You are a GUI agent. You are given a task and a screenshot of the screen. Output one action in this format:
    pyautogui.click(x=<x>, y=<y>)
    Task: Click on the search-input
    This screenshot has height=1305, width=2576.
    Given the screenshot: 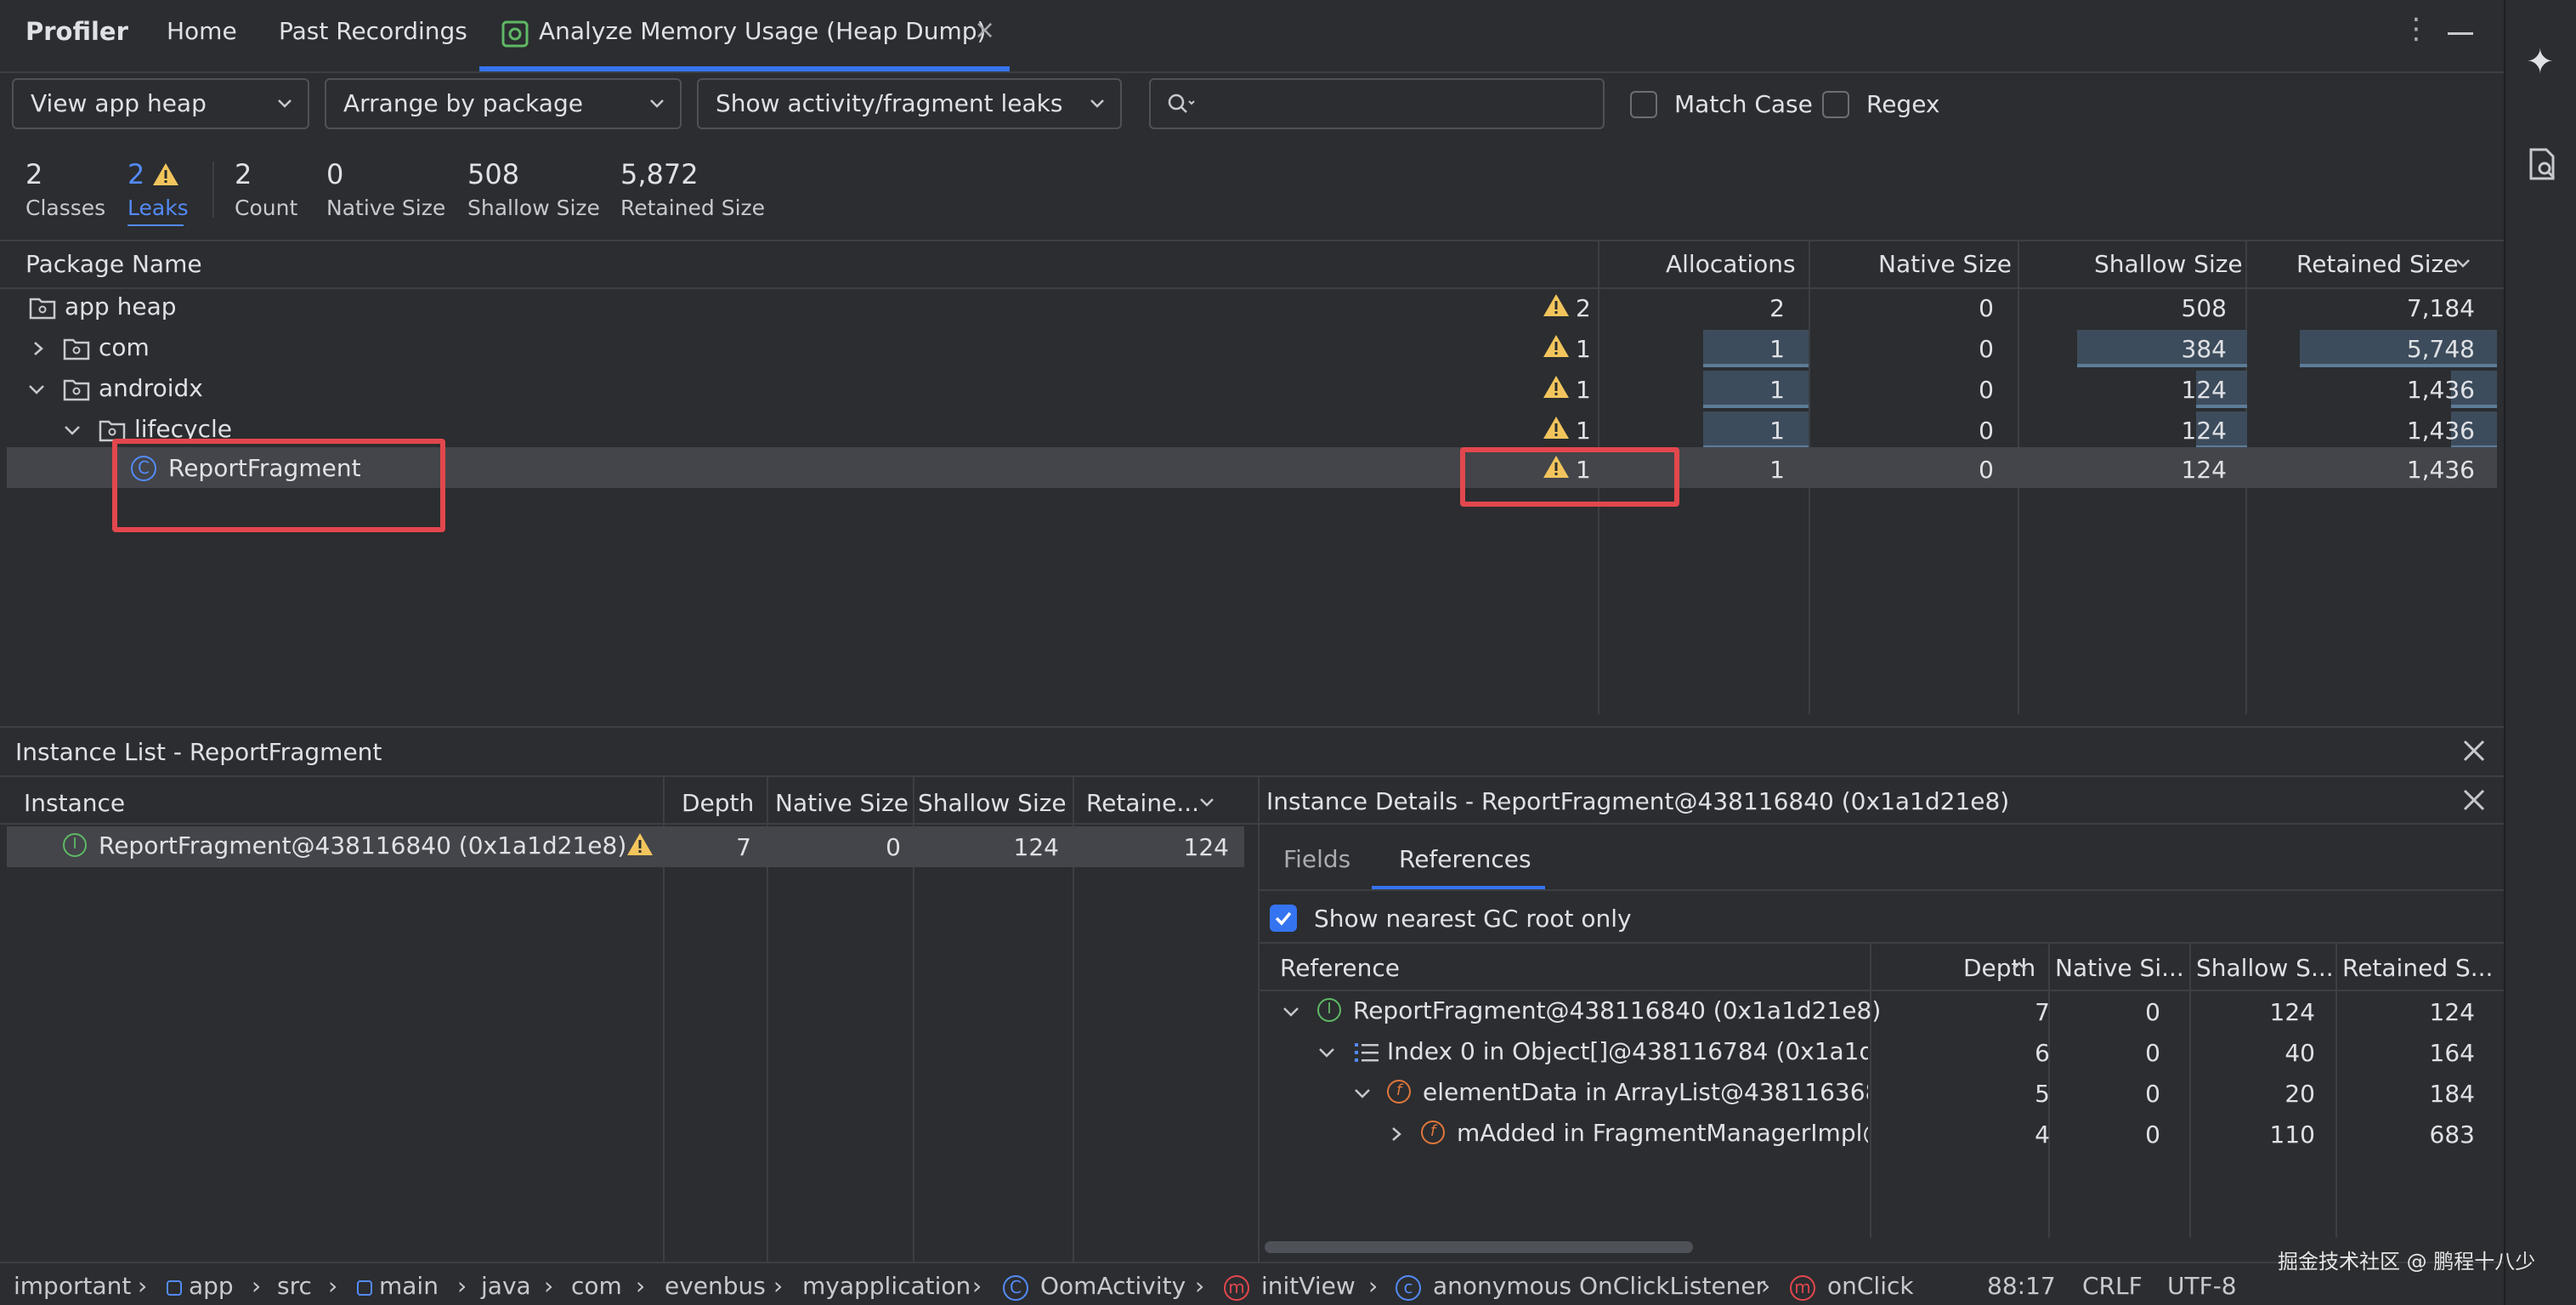 What is the action you would take?
    pyautogui.click(x=1377, y=103)
    